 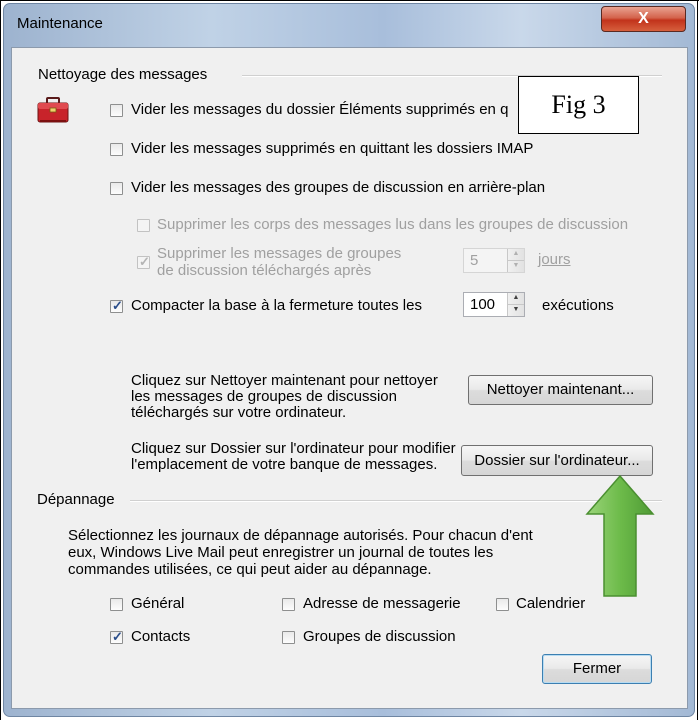 I want to click on page-border-right, so click(x=697, y=360).